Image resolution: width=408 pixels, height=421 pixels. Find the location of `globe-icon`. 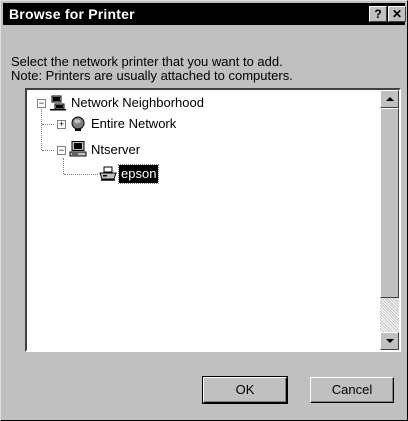

globe-icon is located at coordinates (78, 124).